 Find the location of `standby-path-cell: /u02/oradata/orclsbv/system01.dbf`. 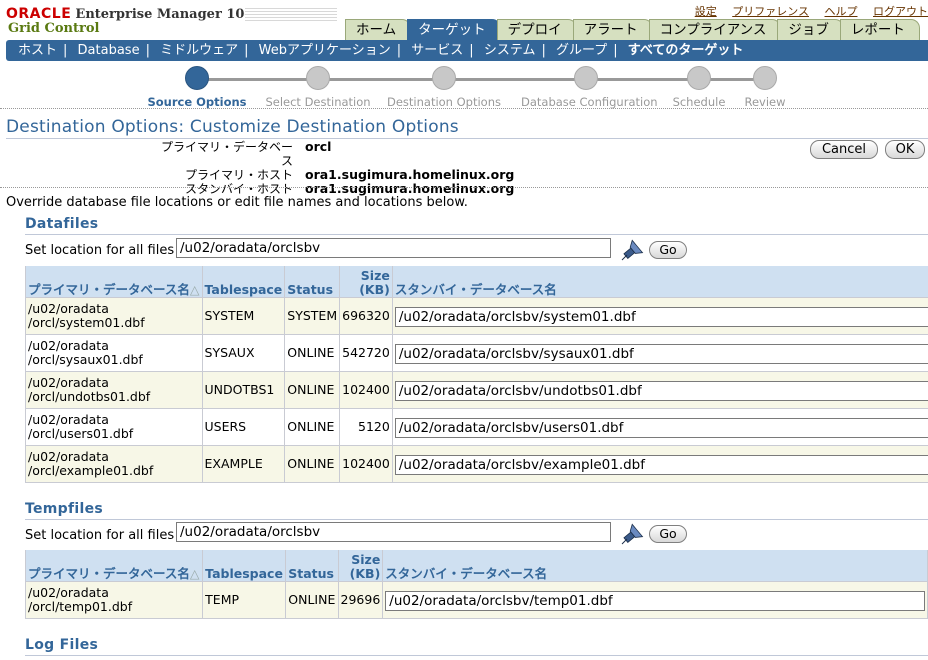

standby-path-cell: /u02/oradata/orclsbv/system01.dbf is located at coordinates (659, 315).